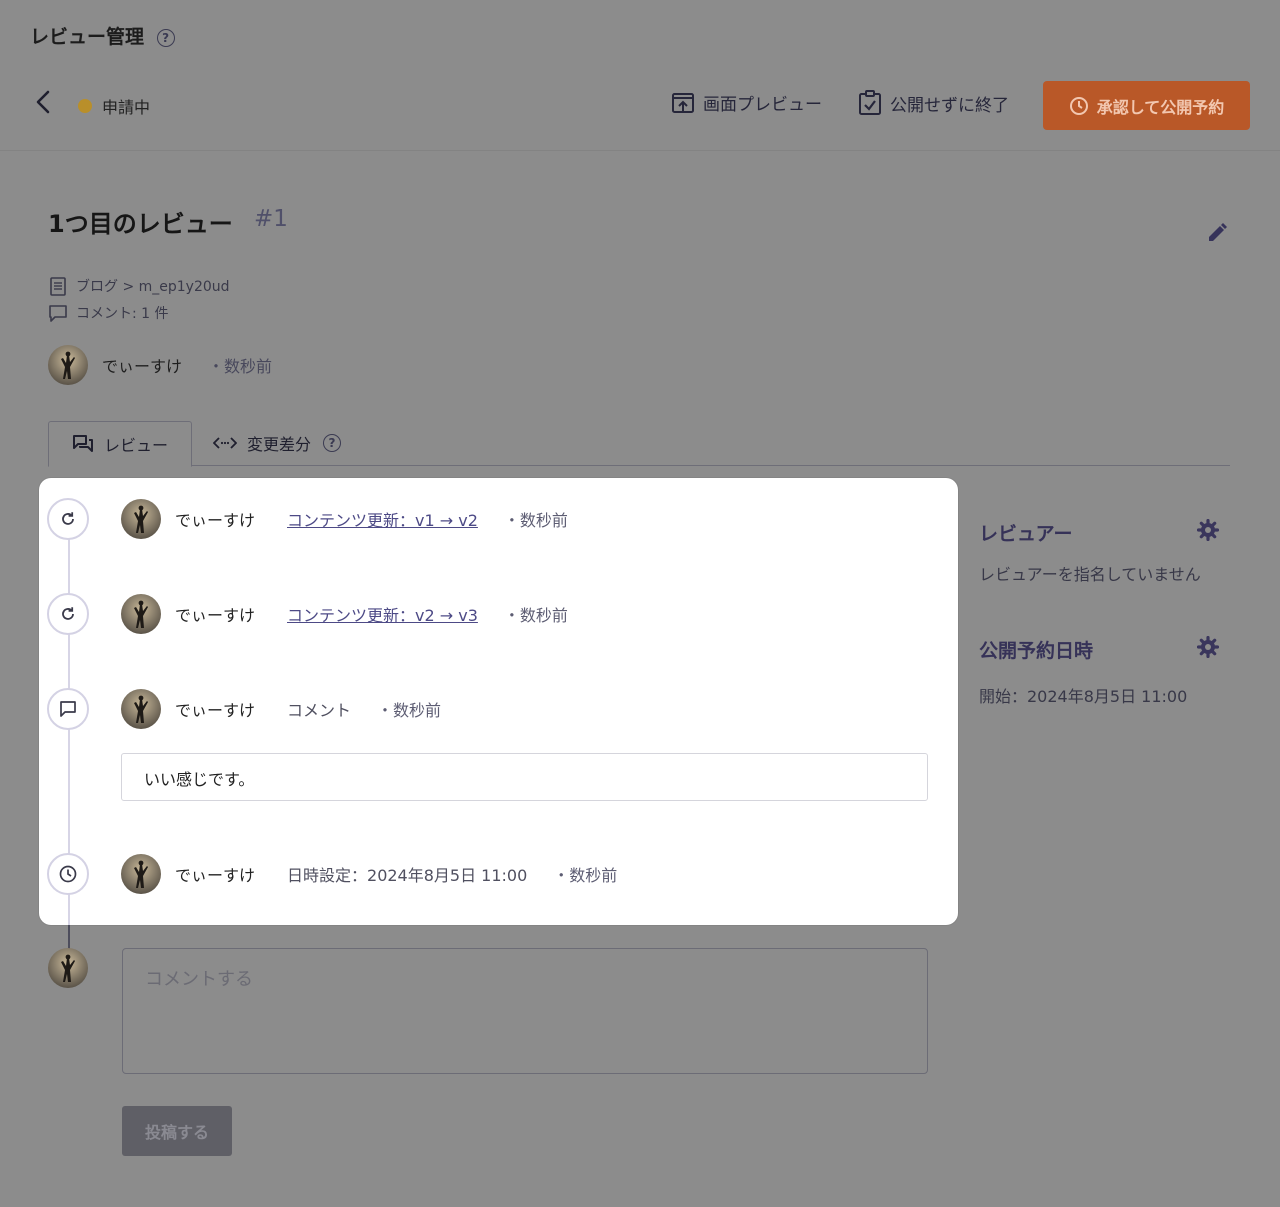 This screenshot has height=1207, width=1280. I want to click on approve-publish-button: 承認して公開予約, so click(1146, 105).